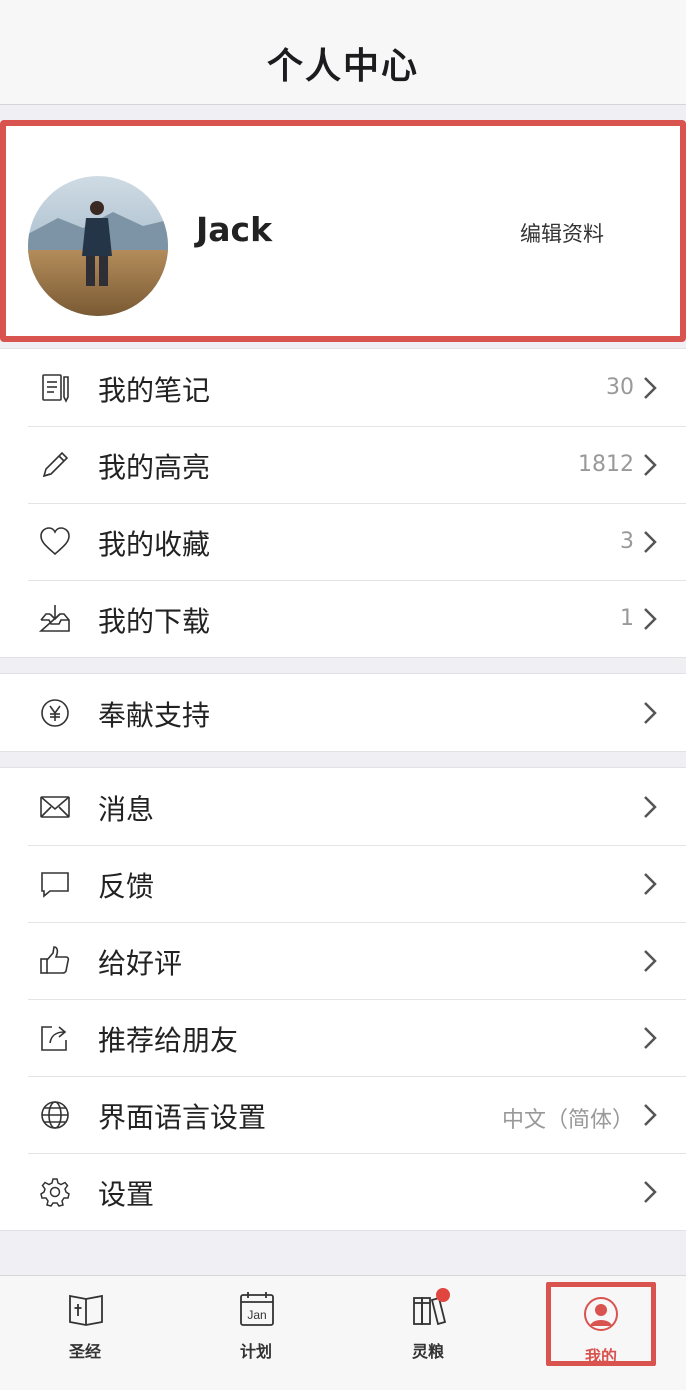  Describe the element at coordinates (342, 66) in the screenshot. I see `page-title: 个人中心` at that location.